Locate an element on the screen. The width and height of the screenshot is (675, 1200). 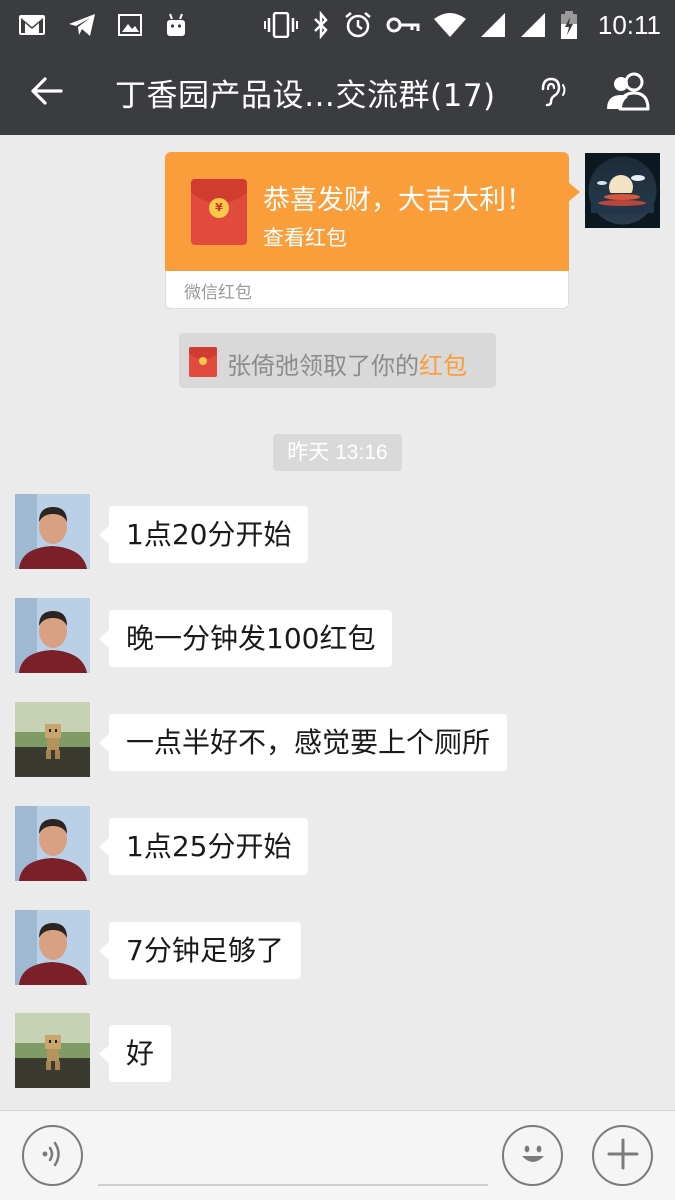
my-avatar is located at coordinates (622, 190).